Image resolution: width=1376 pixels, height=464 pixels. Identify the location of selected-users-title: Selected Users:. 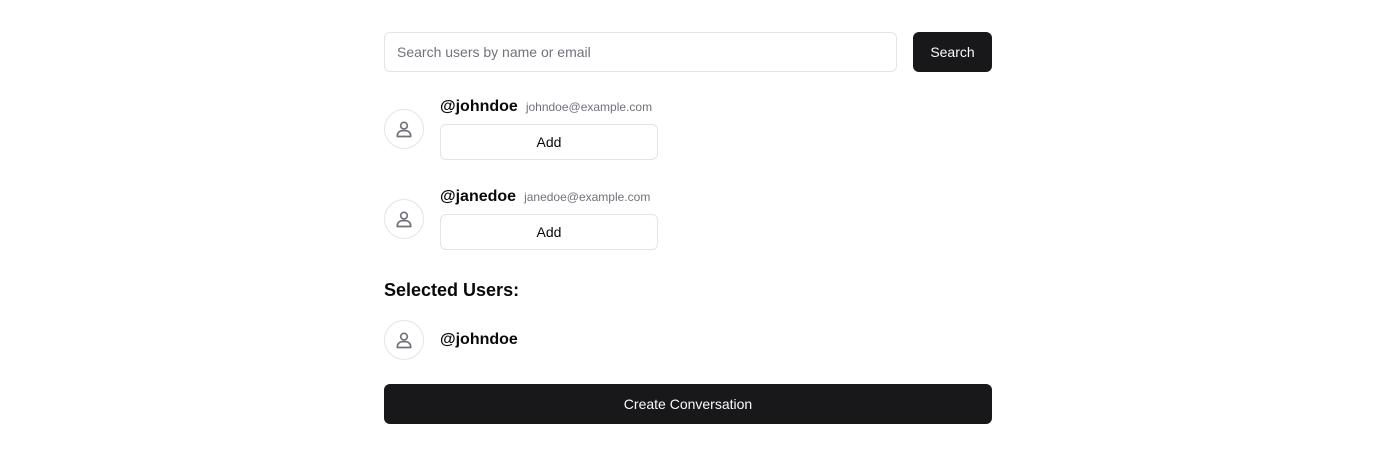
(452, 290).